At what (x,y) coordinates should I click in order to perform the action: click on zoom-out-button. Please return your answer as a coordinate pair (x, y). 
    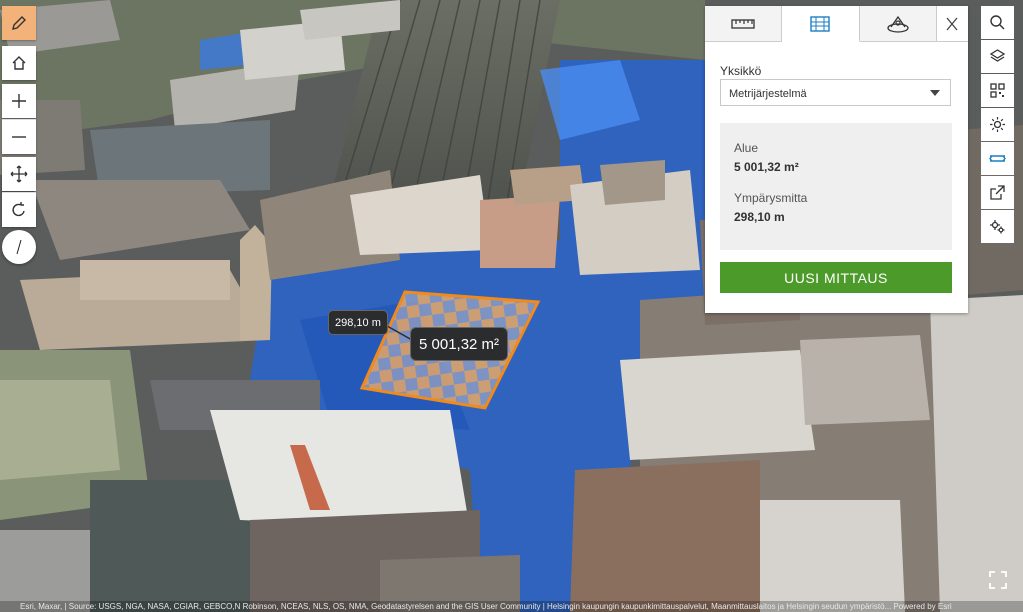
    Looking at the image, I should click on (19, 136).